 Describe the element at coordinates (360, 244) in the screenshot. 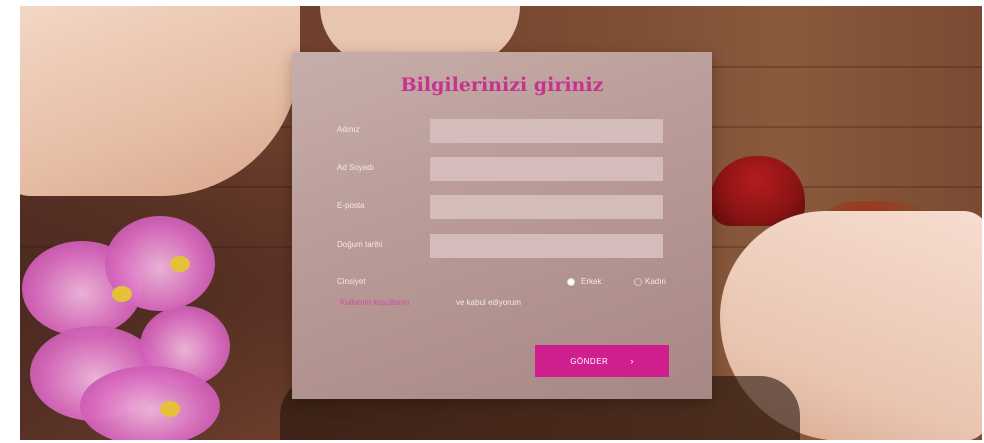

I see `field-label: Doğum tarihi` at that location.